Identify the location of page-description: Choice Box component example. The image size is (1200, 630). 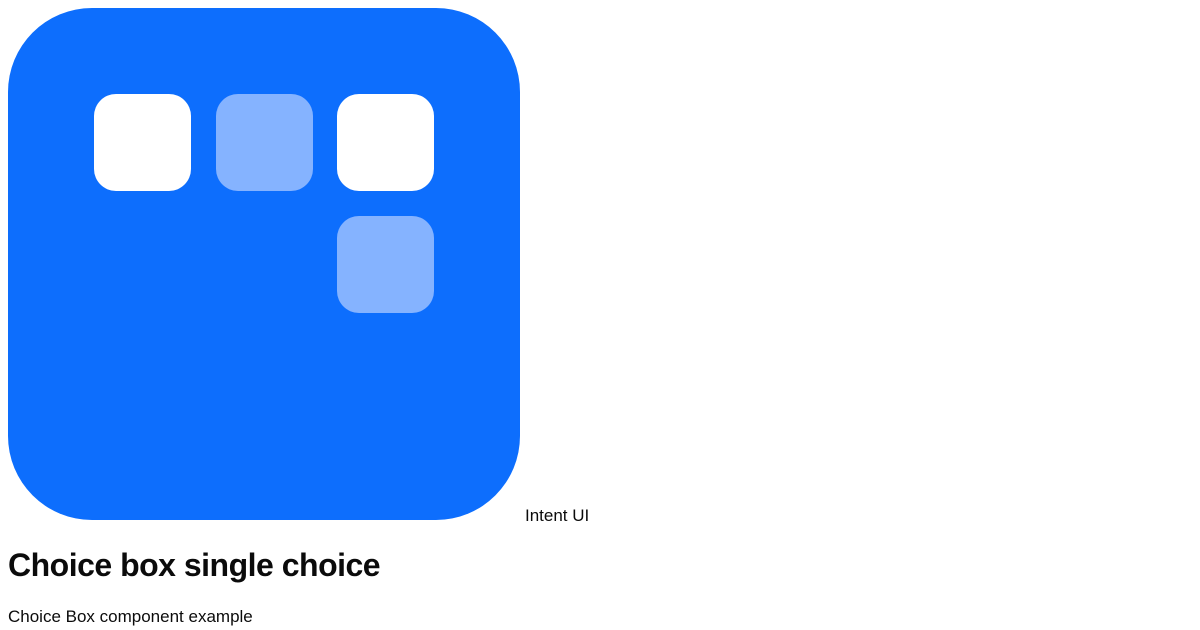
(130, 616).